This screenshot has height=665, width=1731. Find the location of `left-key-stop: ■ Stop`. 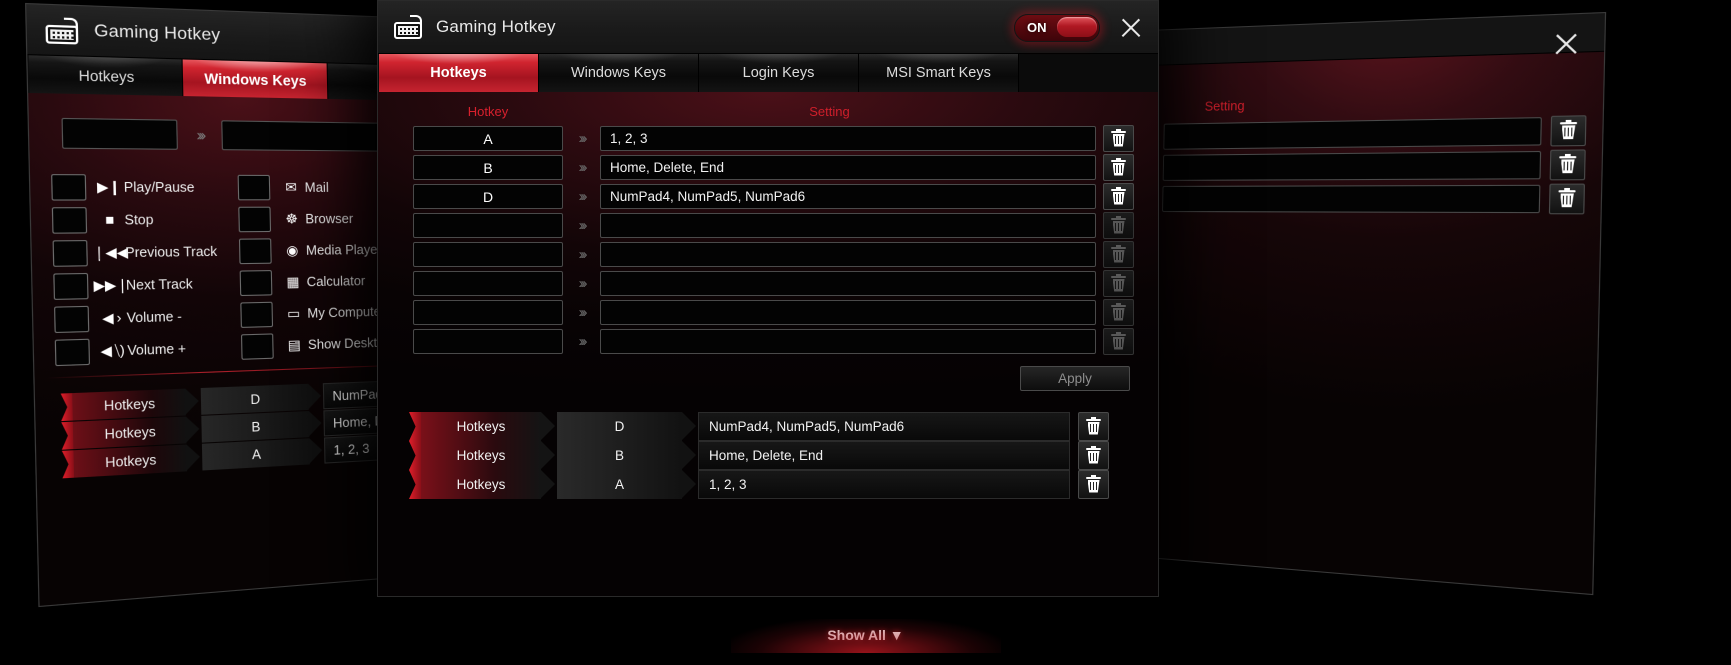

left-key-stop: ■ Stop is located at coordinates (134, 220).